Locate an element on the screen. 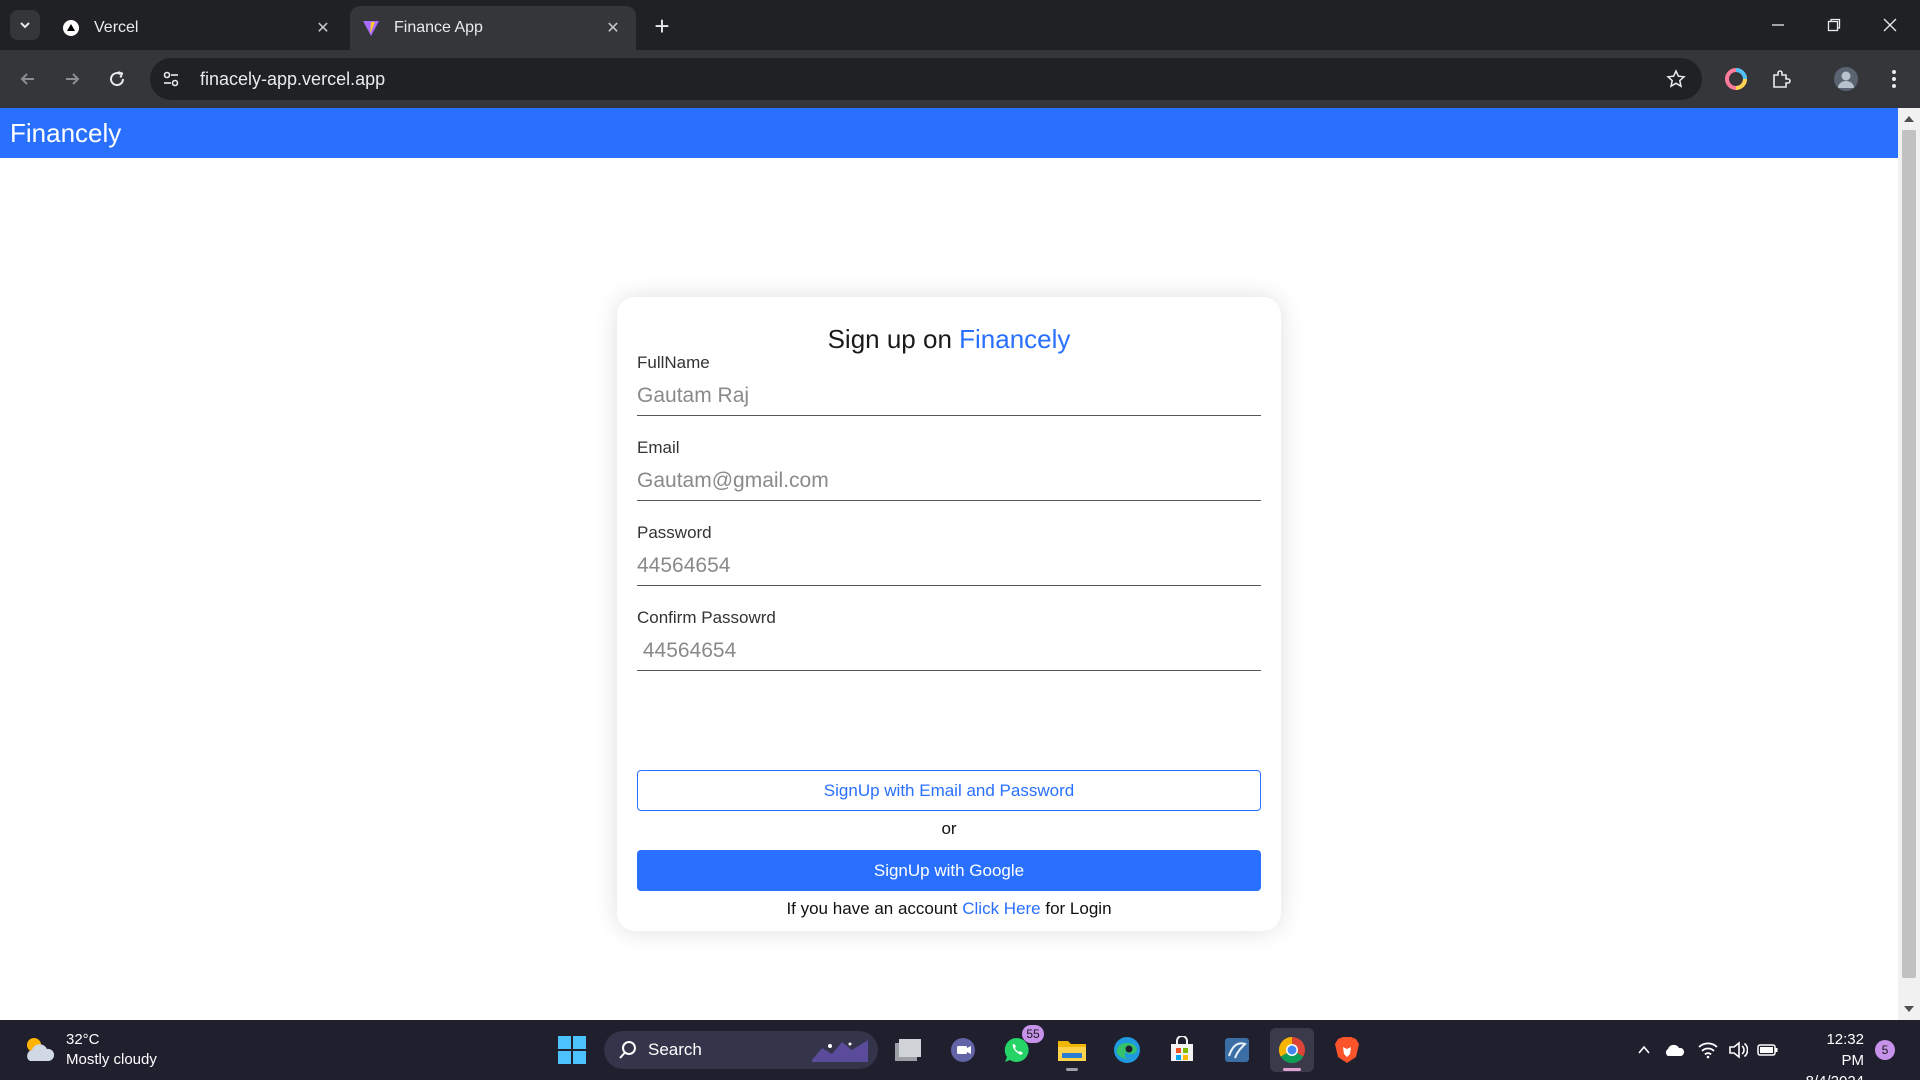 This screenshot has width=1920, height=1080. arrow-left-icon is located at coordinates (27, 79).